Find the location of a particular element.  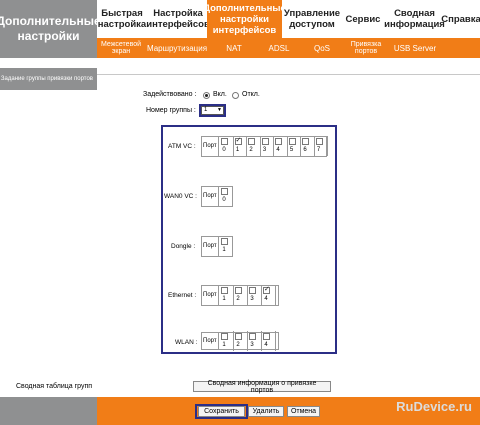

wlan-port-2-number: 2 is located at coordinates (238, 345).